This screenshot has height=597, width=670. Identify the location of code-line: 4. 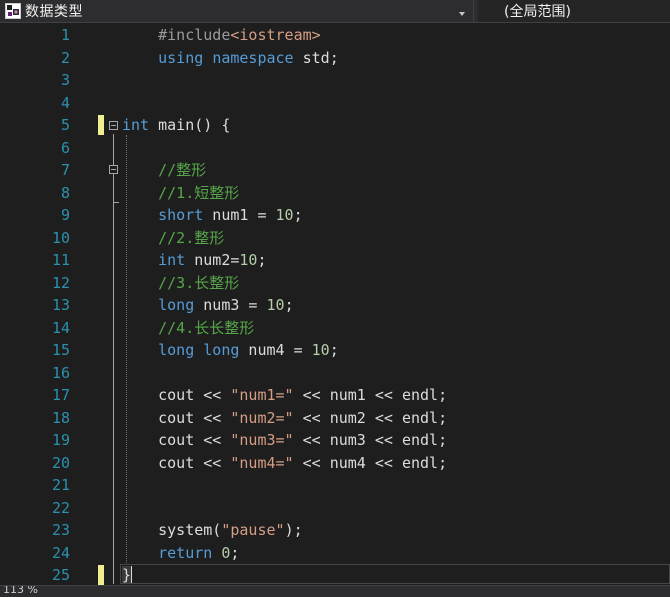
(335, 103).